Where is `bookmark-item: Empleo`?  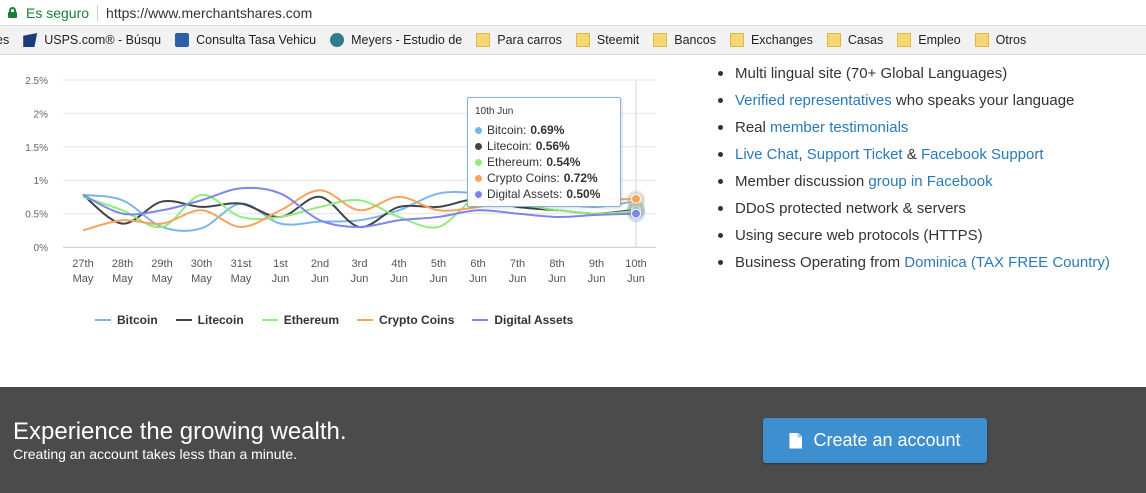 bookmark-item: Empleo is located at coordinates (929, 40).